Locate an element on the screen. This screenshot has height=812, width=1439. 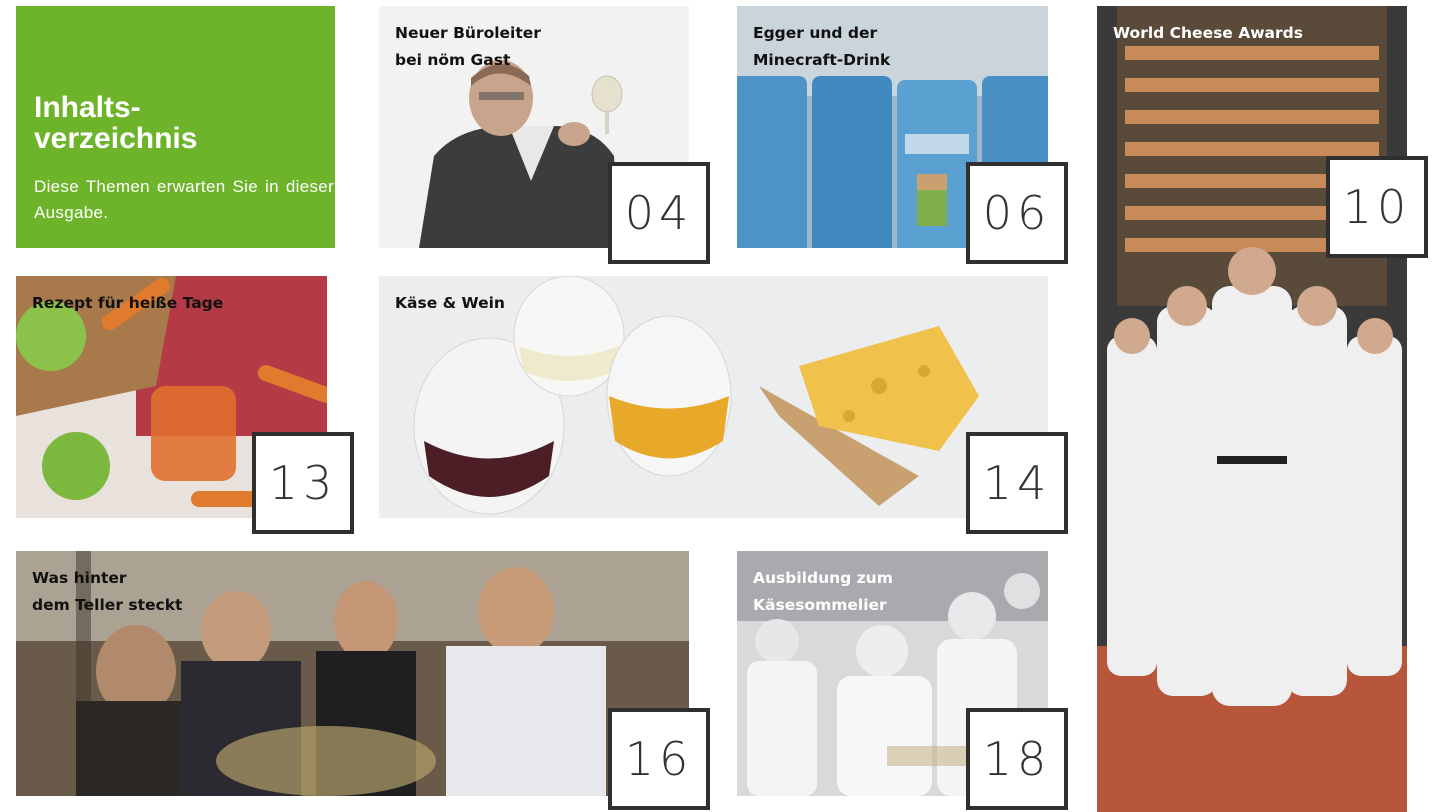
article-caption: Ausbildung zum Käsesommelier is located at coordinates (823, 591).